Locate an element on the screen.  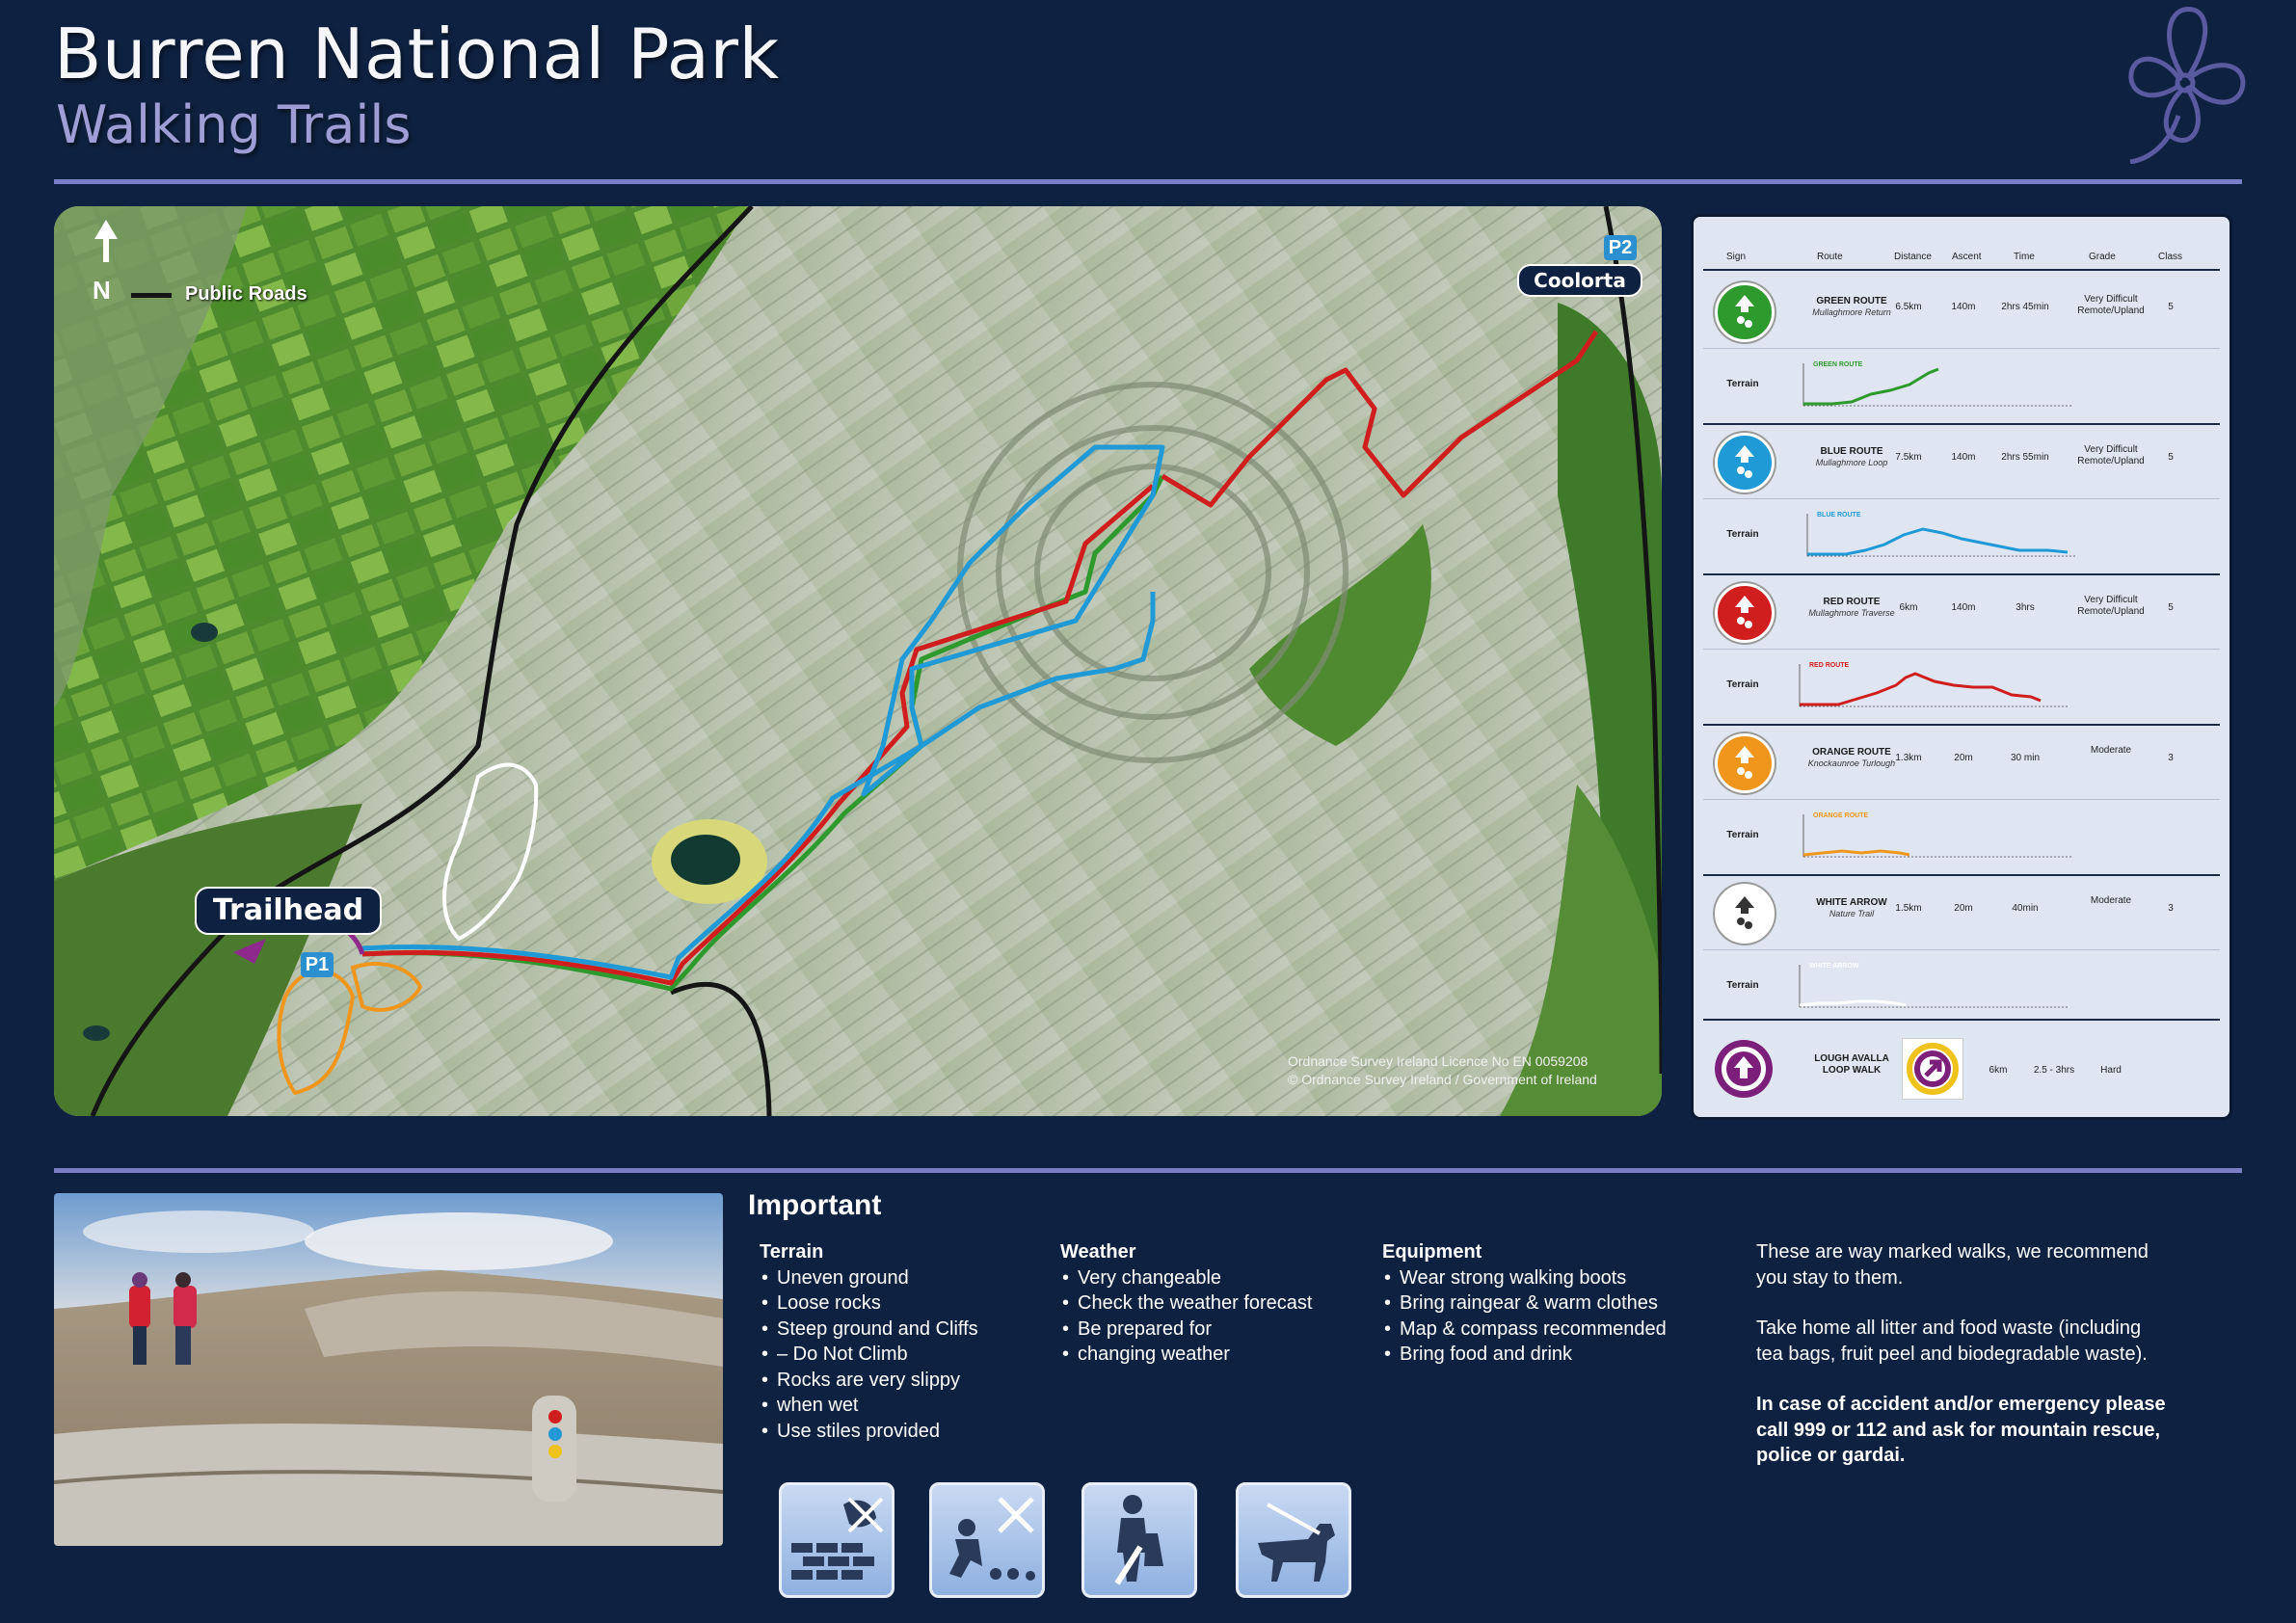
col-ascent: Ascent is located at coordinates (1967, 257).